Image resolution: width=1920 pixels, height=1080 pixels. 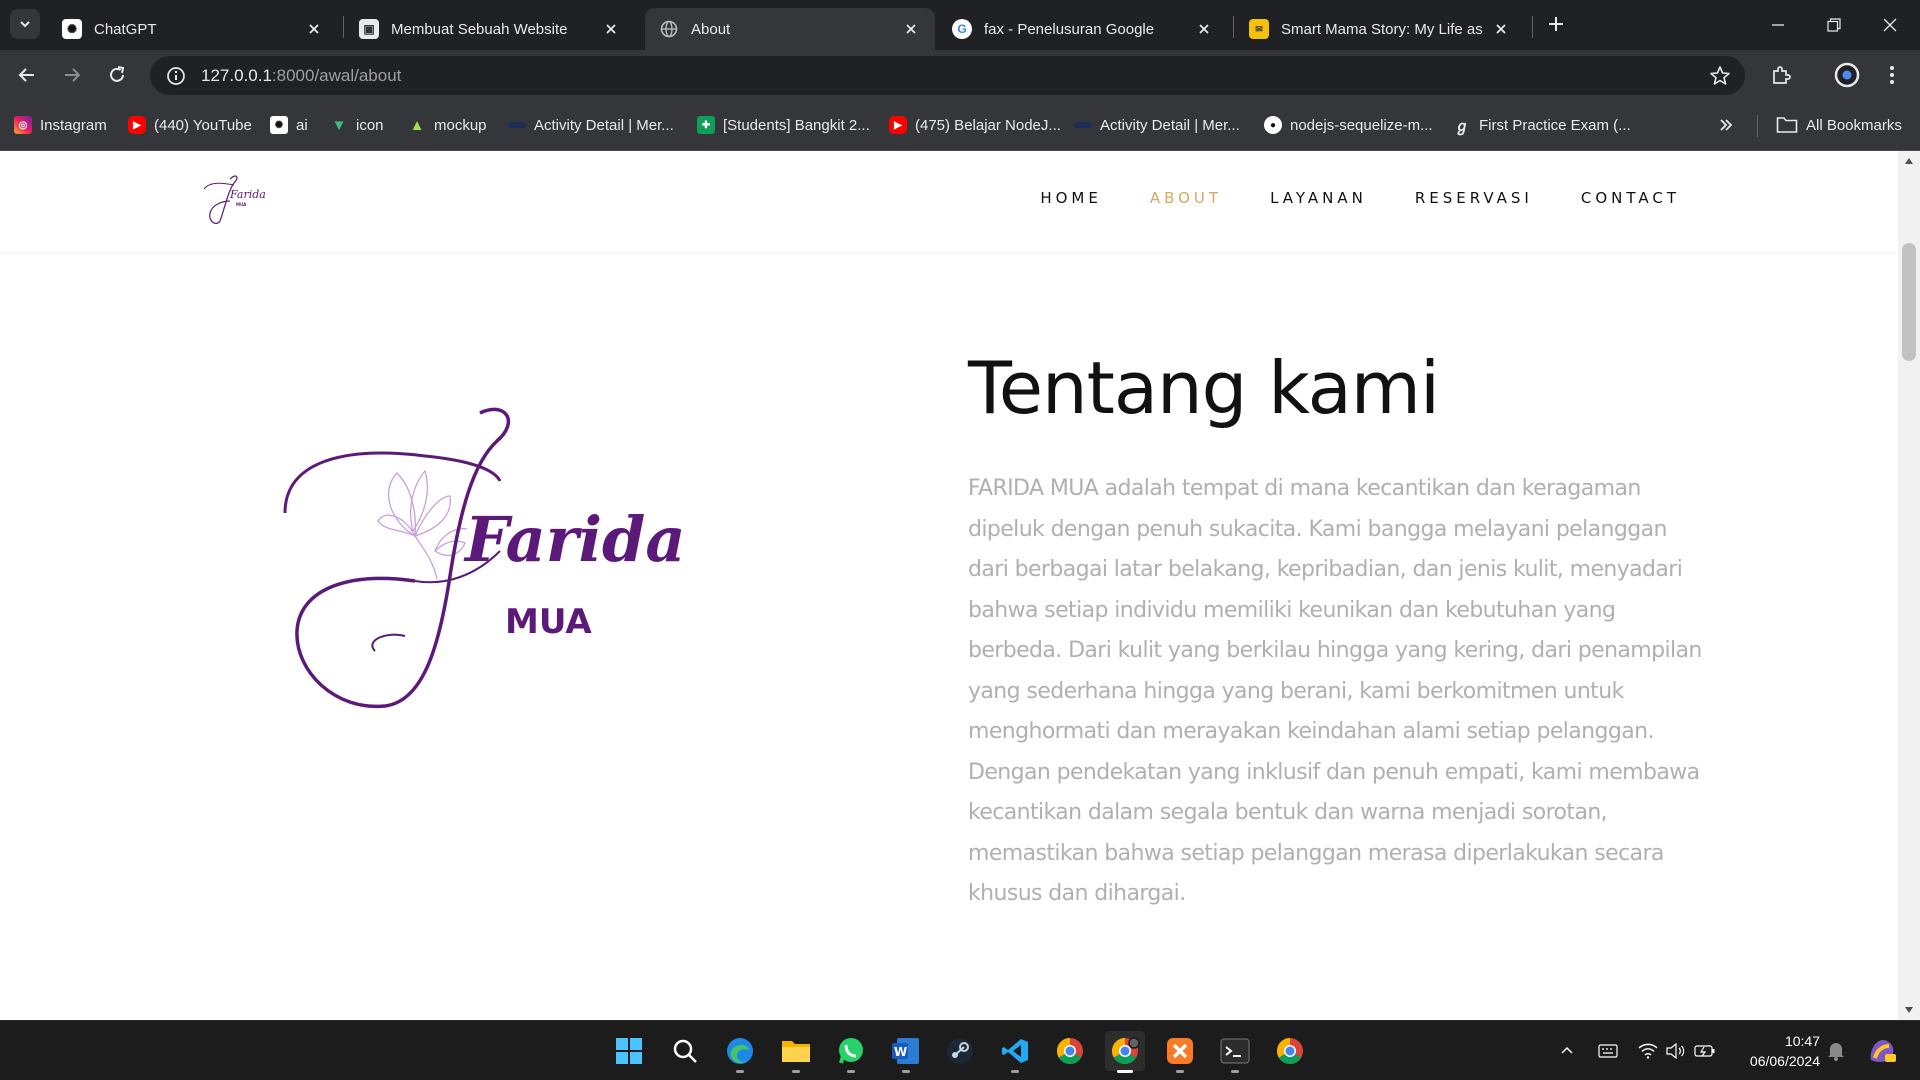 I want to click on tab-smart-mama: ✉ Smart Mama Story: My Life as a, so click(x=1380, y=29).